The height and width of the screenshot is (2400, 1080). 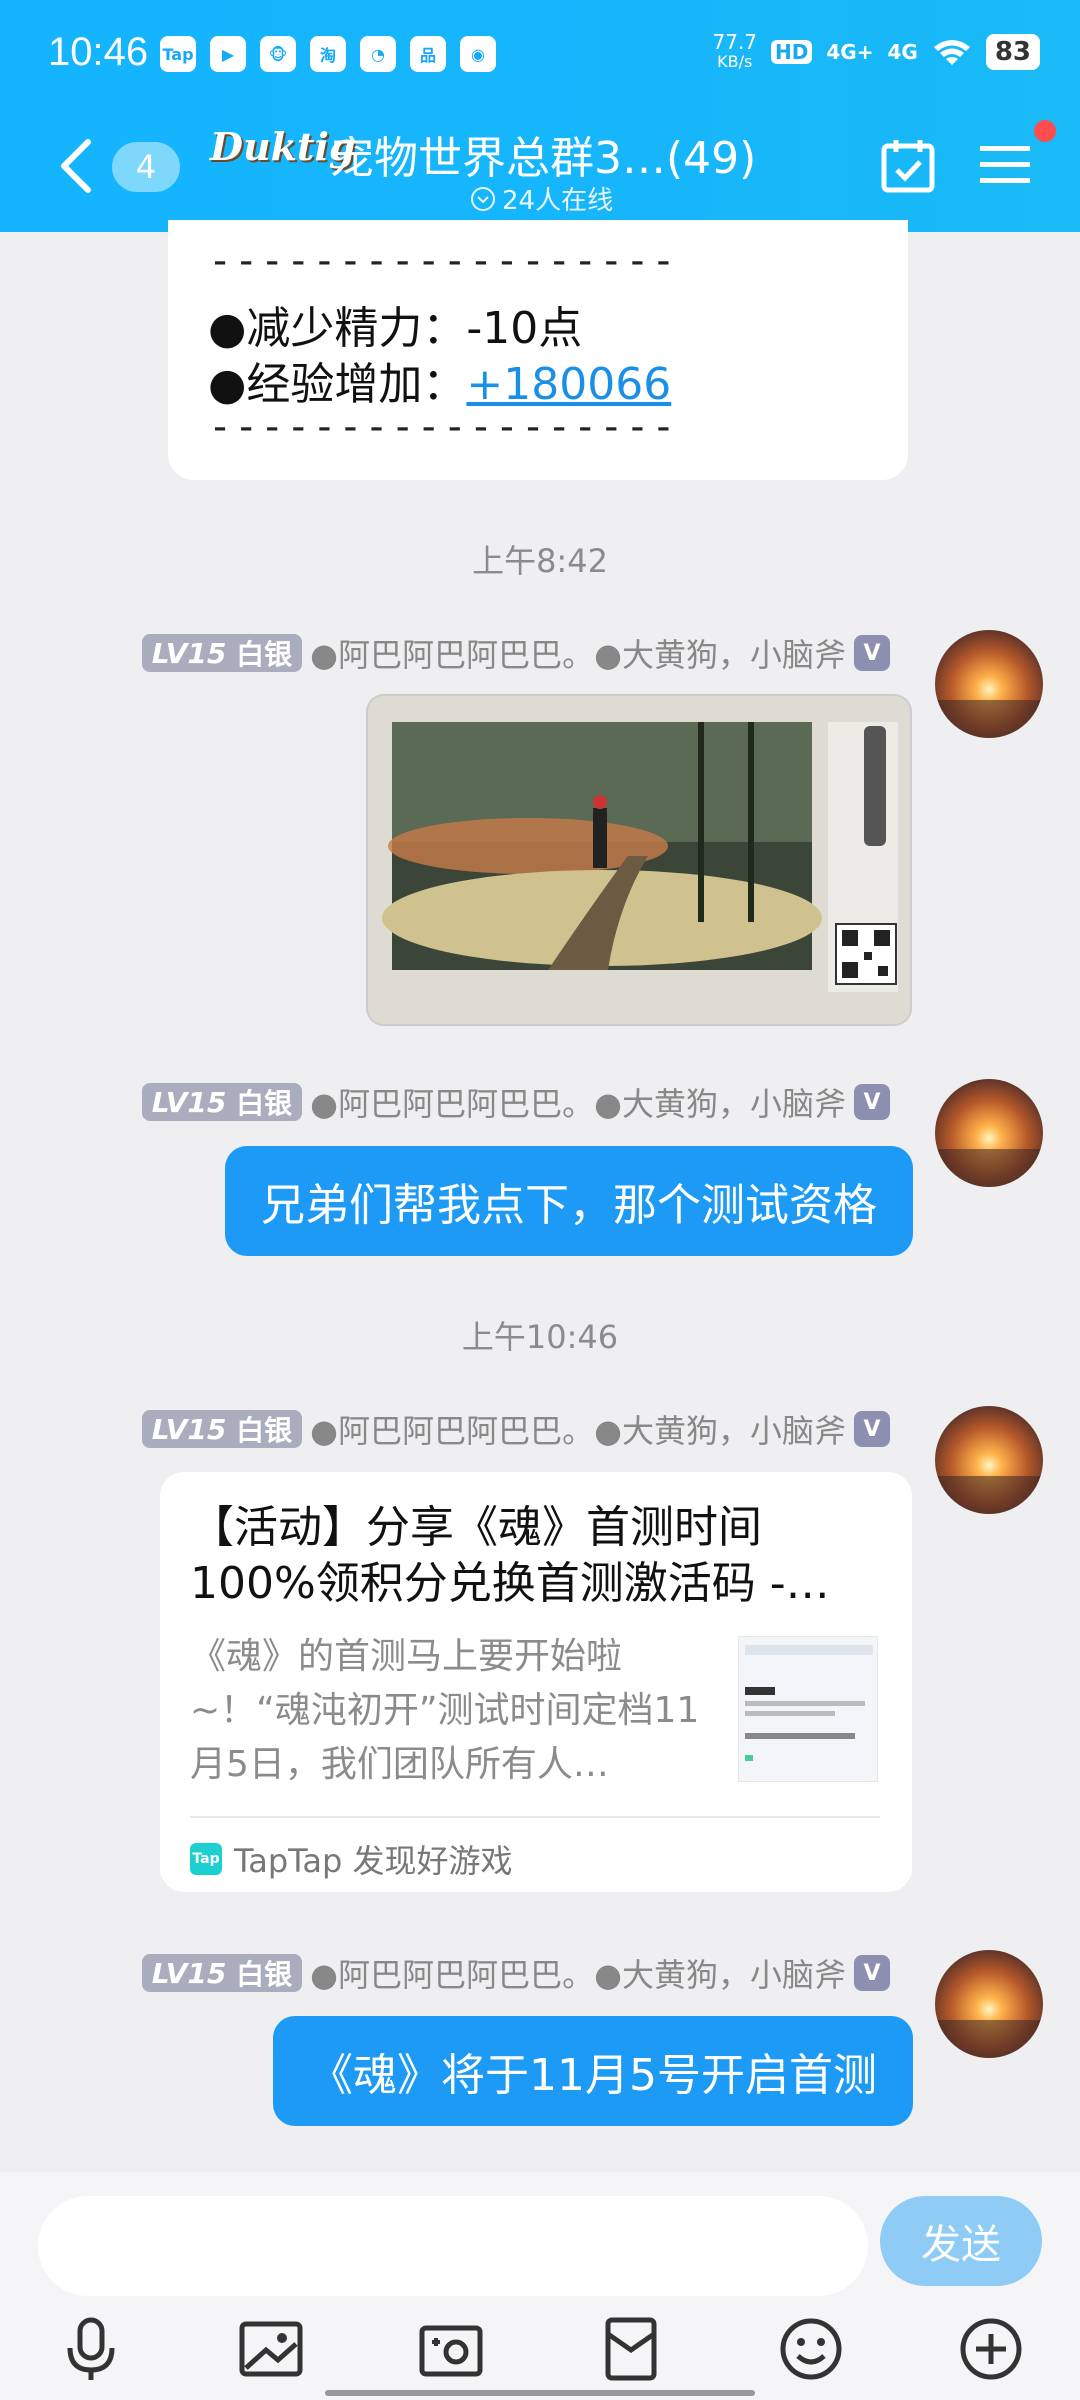 I want to click on calendar-check-icon, so click(x=908, y=165).